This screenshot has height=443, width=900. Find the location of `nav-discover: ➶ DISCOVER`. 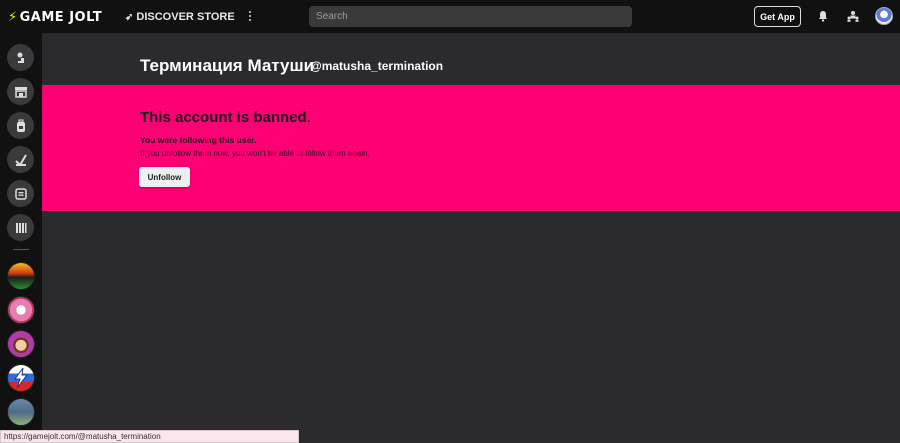

nav-discover: ➶ DISCOVER is located at coordinates (159, 17).